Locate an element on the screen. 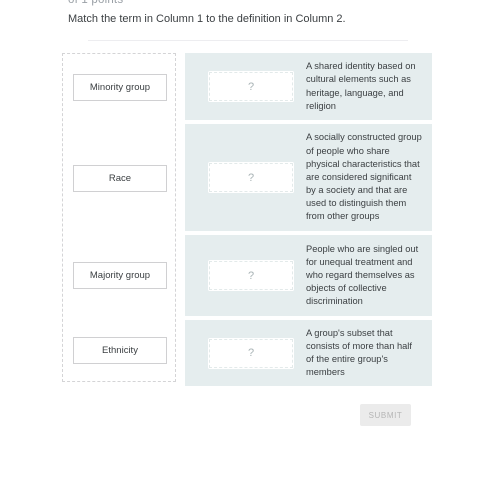 Image resolution: width=500 pixels, height=500 pixels. term-box: Race is located at coordinates (120, 178).